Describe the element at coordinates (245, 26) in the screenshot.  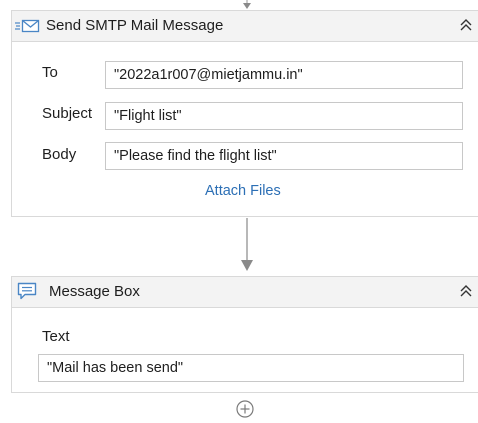
I see `smtp-activity-header: Send SMTP Mail Message` at that location.